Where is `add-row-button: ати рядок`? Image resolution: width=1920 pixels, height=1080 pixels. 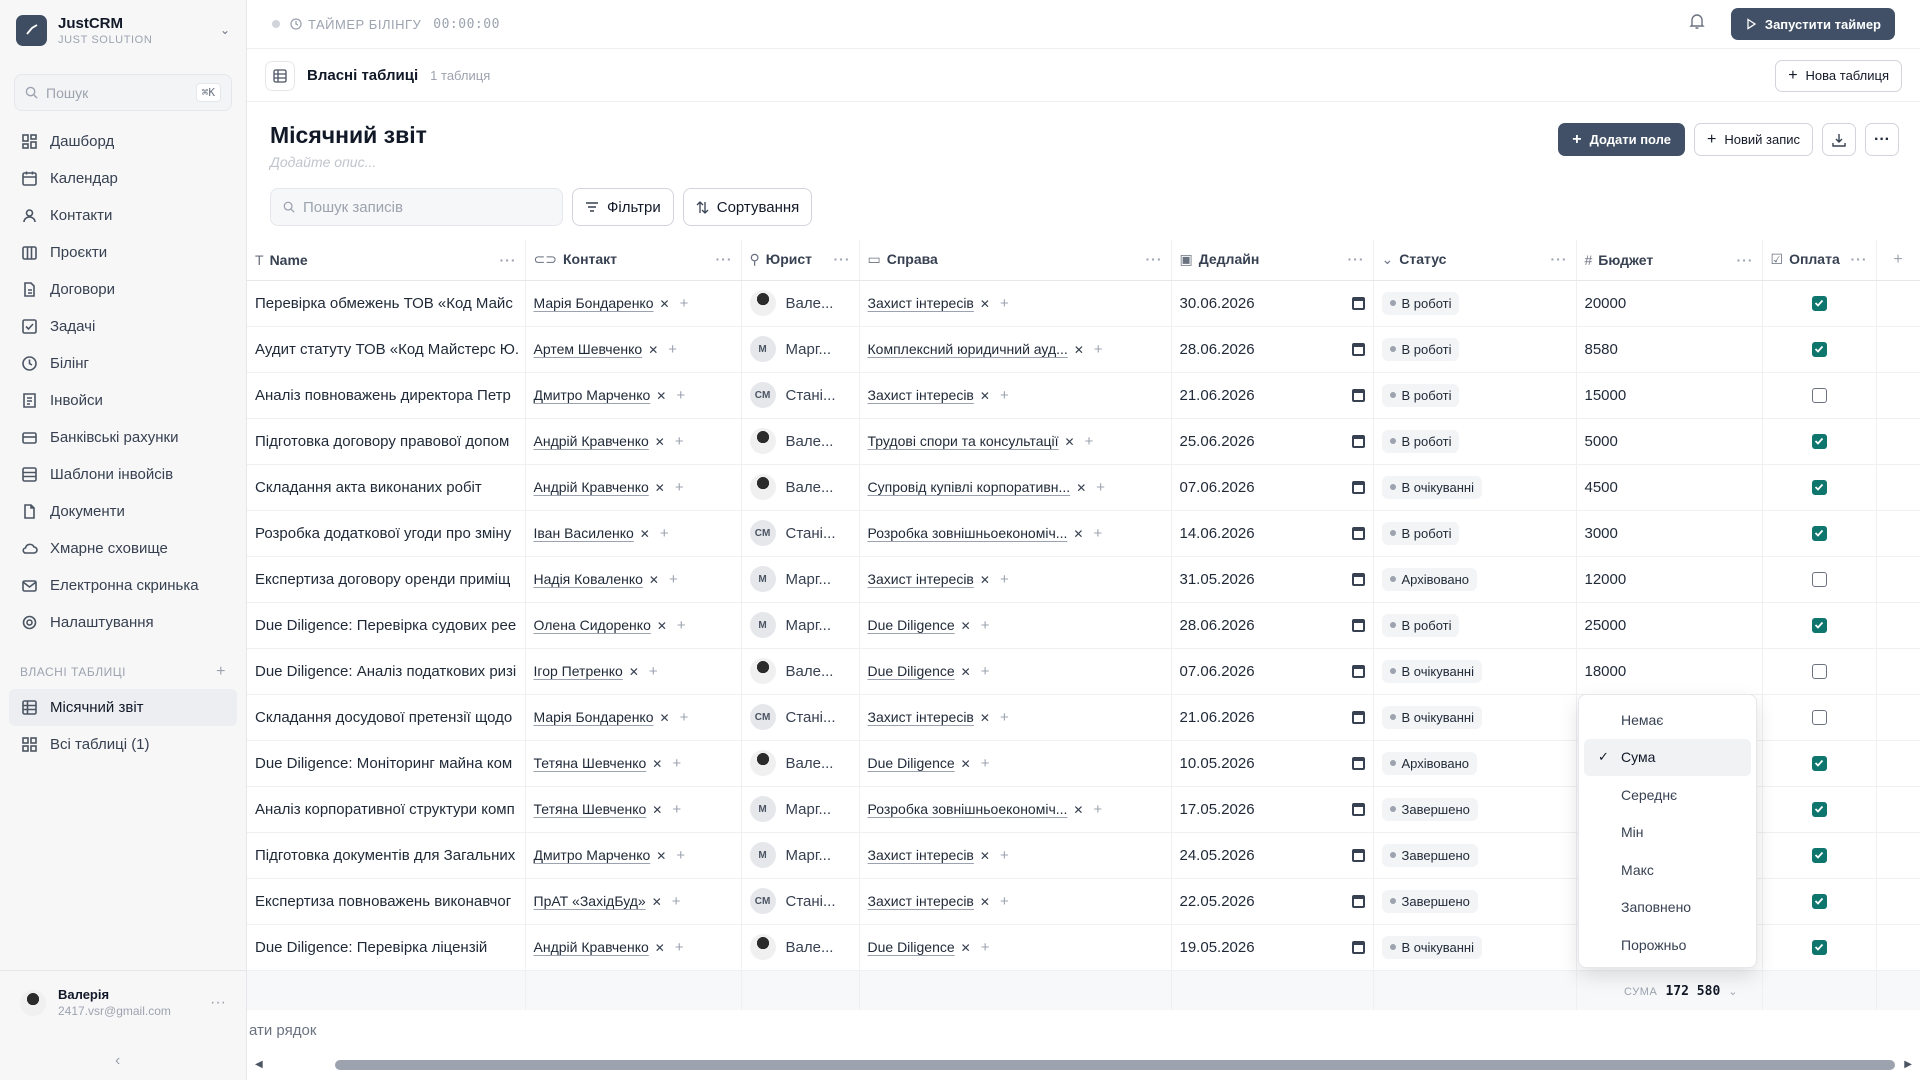
add-row-button: ати рядок is located at coordinates (282, 1030).